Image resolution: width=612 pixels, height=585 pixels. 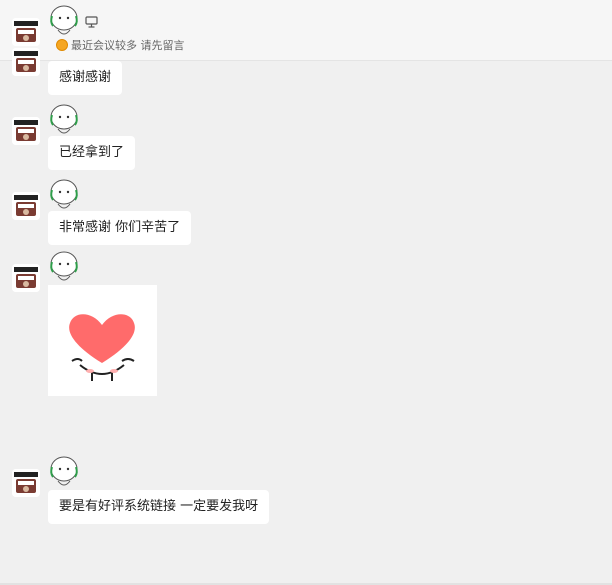 I want to click on message-text: 非常感谢 你们辛苦了, so click(x=120, y=227).